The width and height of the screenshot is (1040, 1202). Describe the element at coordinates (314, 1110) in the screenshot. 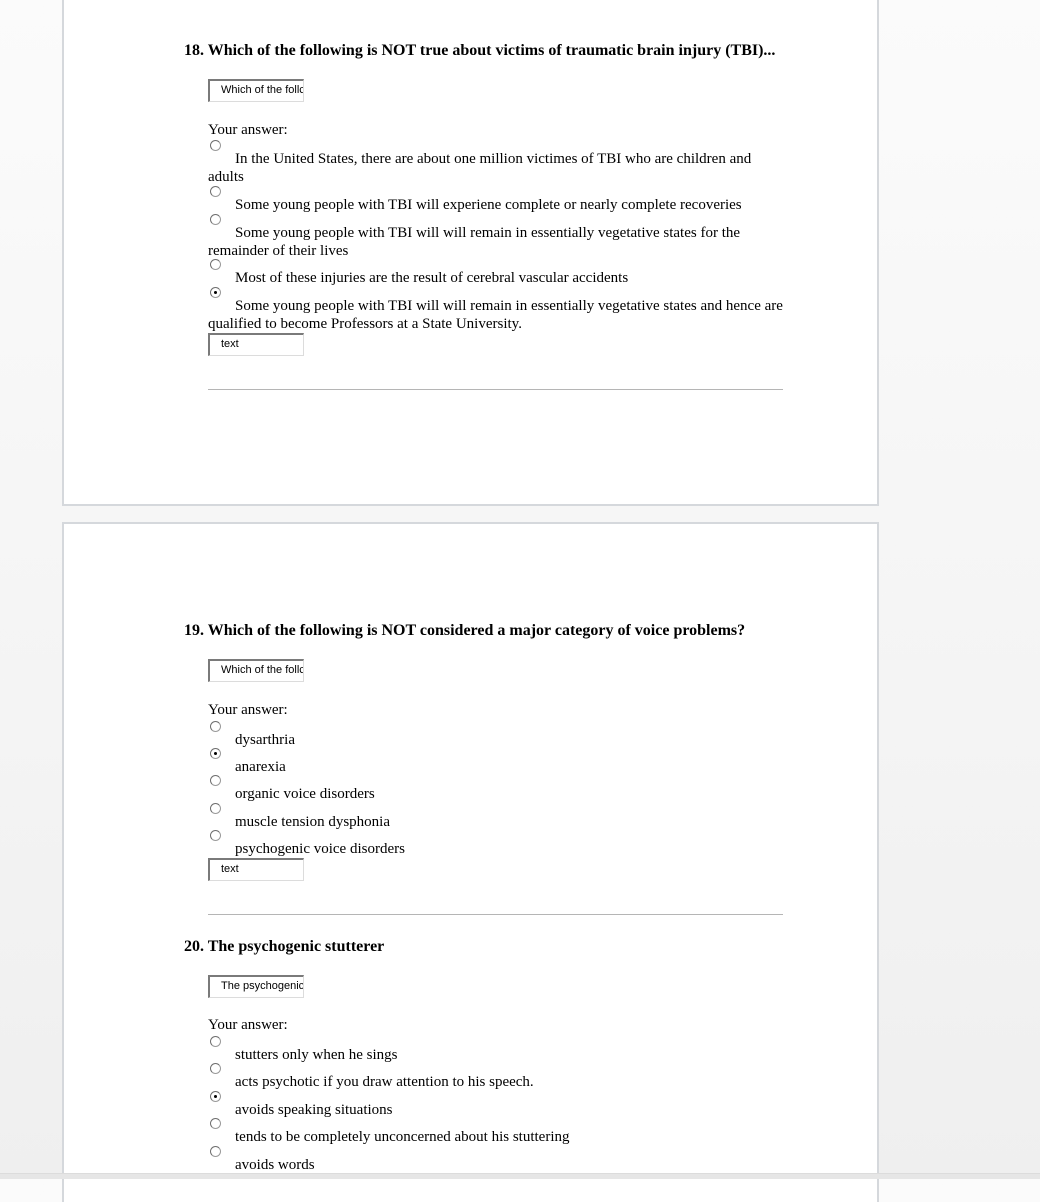

I see `option-label: avoids speaking situations` at that location.